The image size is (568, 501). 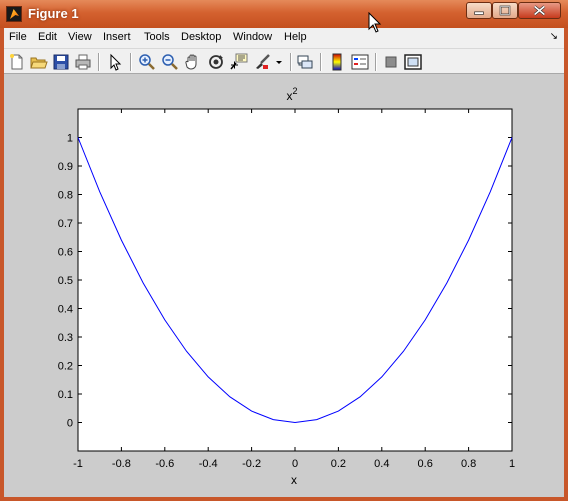 What do you see at coordinates (65, 224) in the screenshot?
I see `y-tick-label: 0.7` at bounding box center [65, 224].